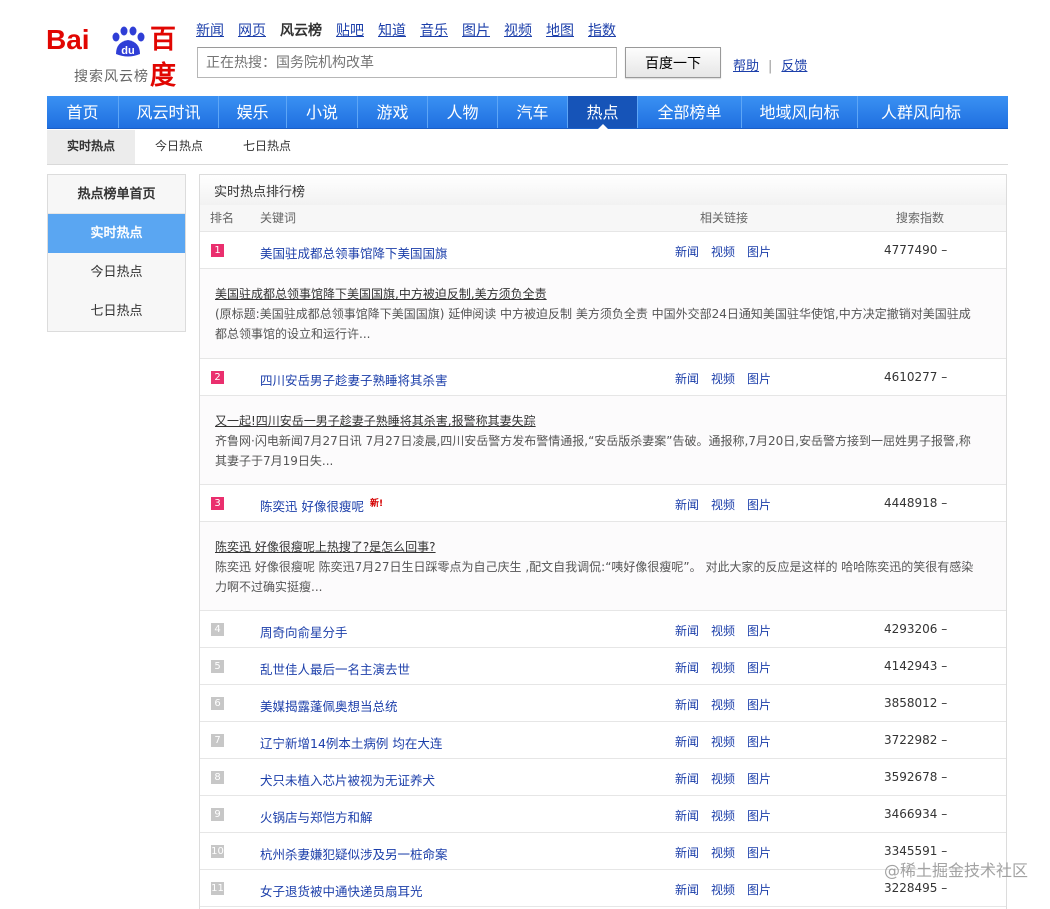 The width and height of the screenshot is (1050, 909). I want to click on detail-title: 美国驻成都总领事馆降下美国国旗,中方被迫反制,美方须负全责, so click(596, 294).